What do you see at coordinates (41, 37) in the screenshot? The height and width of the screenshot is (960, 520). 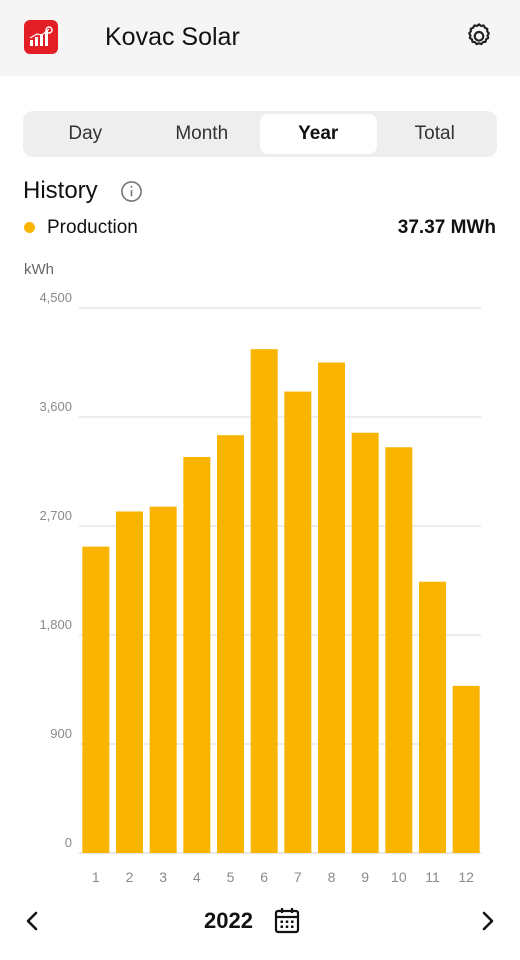 I see `solar-logo-icon` at bounding box center [41, 37].